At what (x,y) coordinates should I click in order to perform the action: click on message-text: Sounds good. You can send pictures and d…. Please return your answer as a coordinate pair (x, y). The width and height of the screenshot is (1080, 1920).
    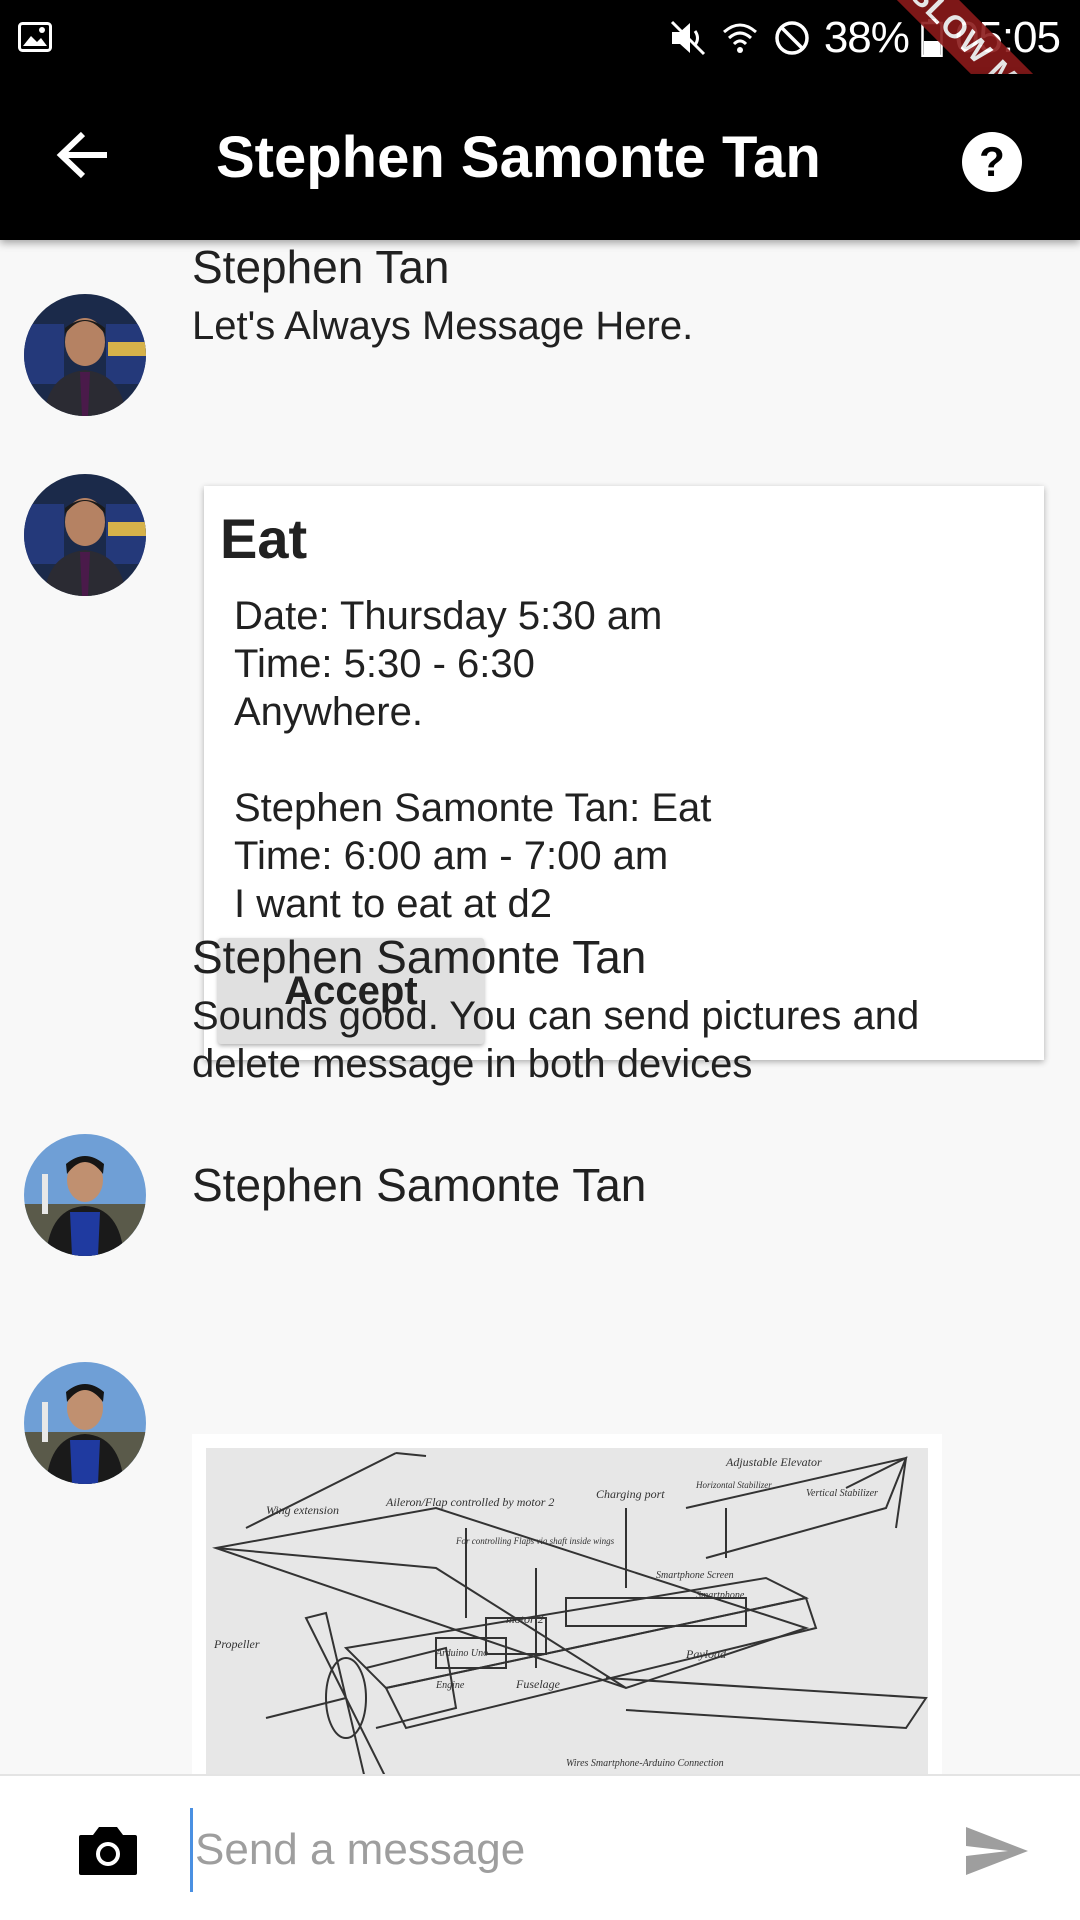
    Looking at the image, I should click on (556, 1040).